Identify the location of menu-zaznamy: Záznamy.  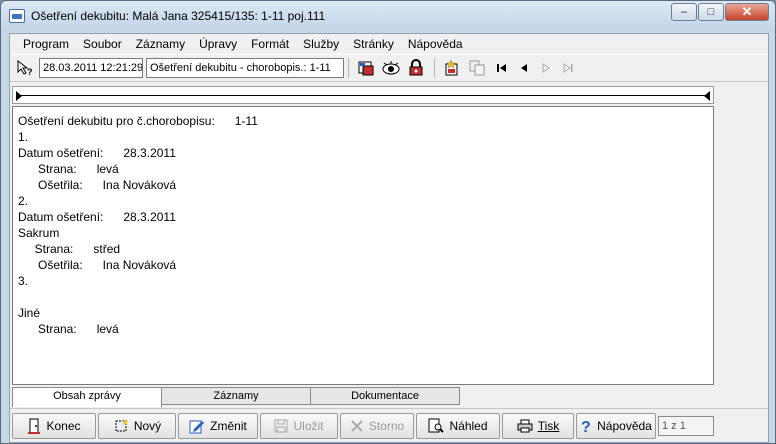
(160, 44).